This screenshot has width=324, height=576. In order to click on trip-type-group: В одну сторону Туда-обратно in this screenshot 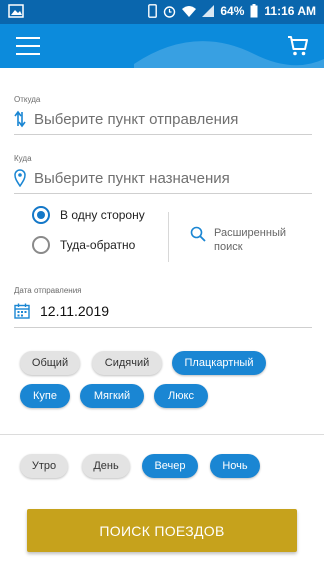, I will do `click(88, 236)`.